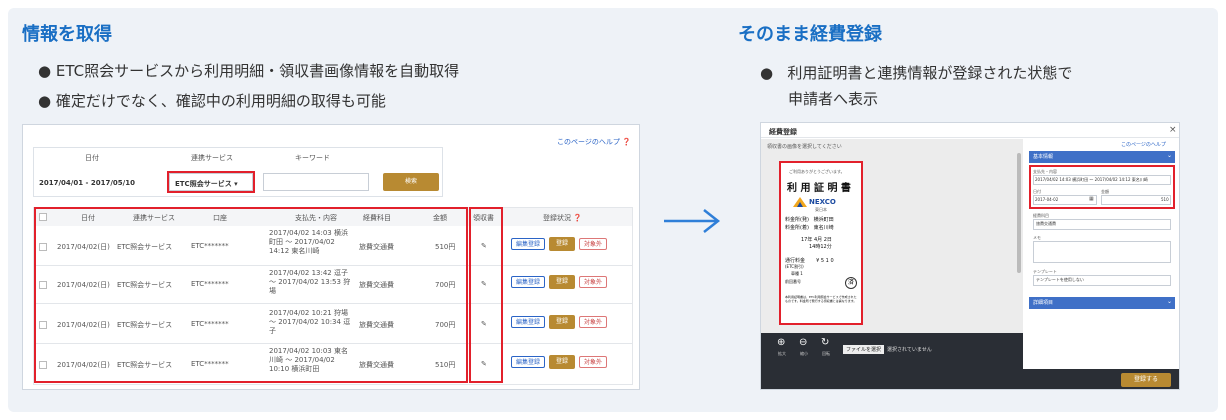 The height and width of the screenshot is (420, 1226). I want to click on right-bullet-1: ● 利用証明書と連携情報が登録された状態で, so click(916, 73).